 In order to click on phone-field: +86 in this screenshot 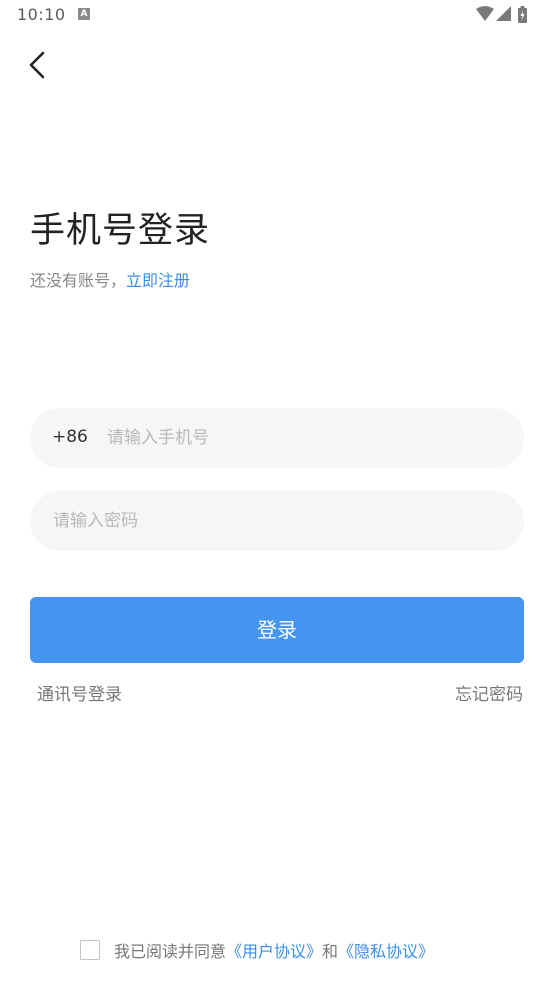, I will do `click(277, 438)`.